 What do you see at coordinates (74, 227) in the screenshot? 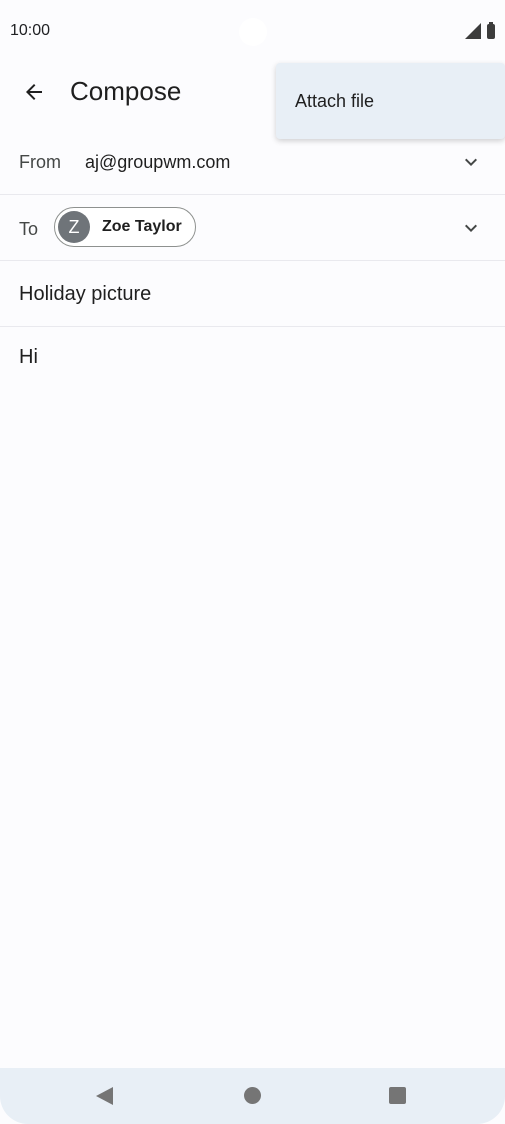
I see `avatar: Z` at bounding box center [74, 227].